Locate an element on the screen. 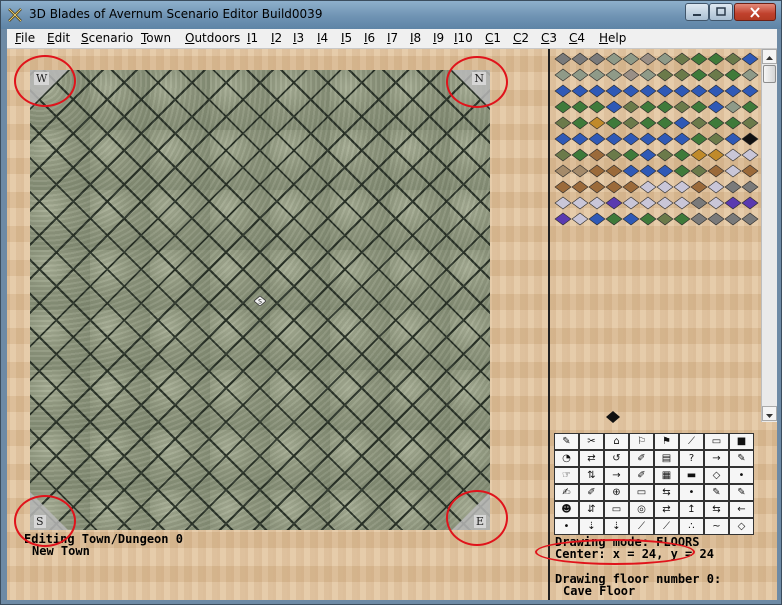 The height and width of the screenshot is (605, 782). menu-i3: I3 is located at coordinates (298, 38).